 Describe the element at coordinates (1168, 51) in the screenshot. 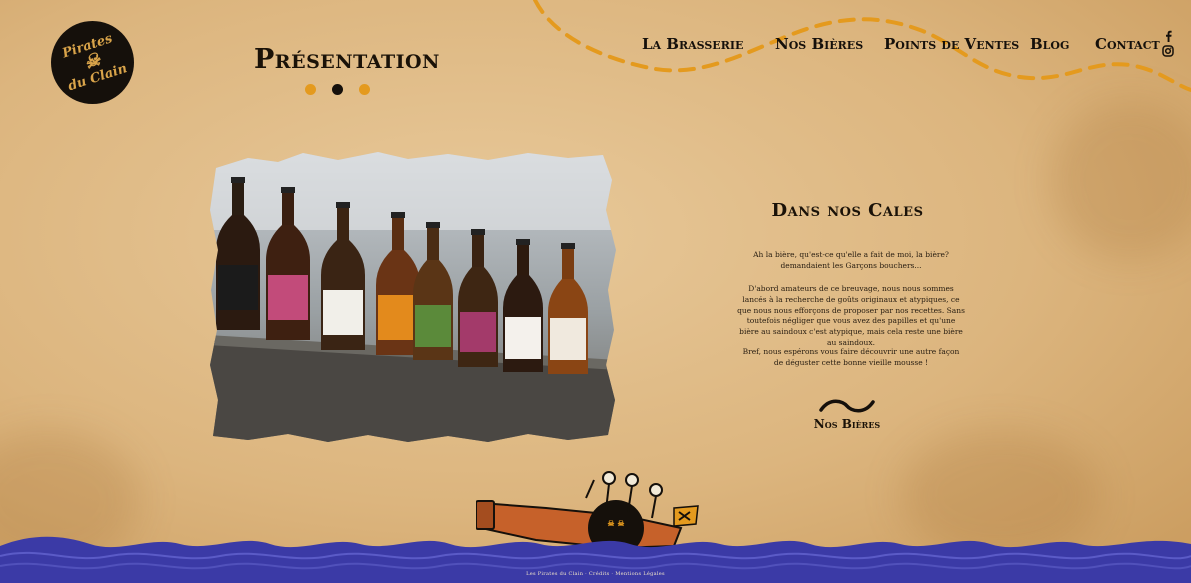

I see `instagram-icon` at that location.